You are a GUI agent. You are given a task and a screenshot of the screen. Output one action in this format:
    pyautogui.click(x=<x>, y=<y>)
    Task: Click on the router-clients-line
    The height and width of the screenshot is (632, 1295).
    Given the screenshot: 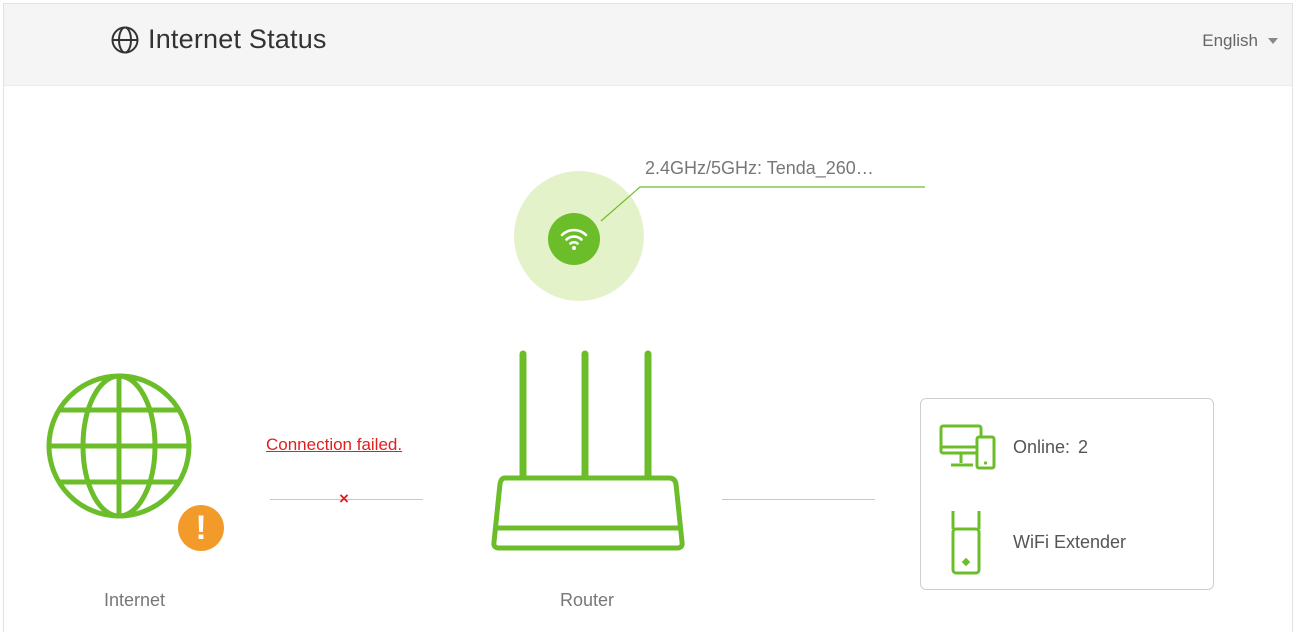 What is the action you would take?
    pyautogui.click(x=798, y=499)
    